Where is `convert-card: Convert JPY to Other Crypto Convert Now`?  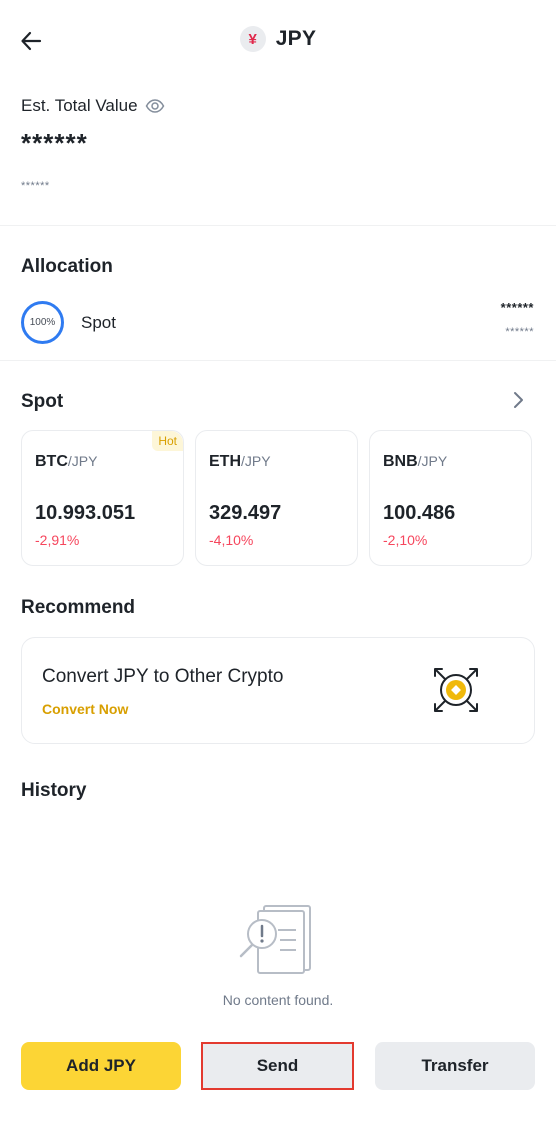 convert-card: Convert JPY to Other Crypto Convert Now is located at coordinates (278, 690).